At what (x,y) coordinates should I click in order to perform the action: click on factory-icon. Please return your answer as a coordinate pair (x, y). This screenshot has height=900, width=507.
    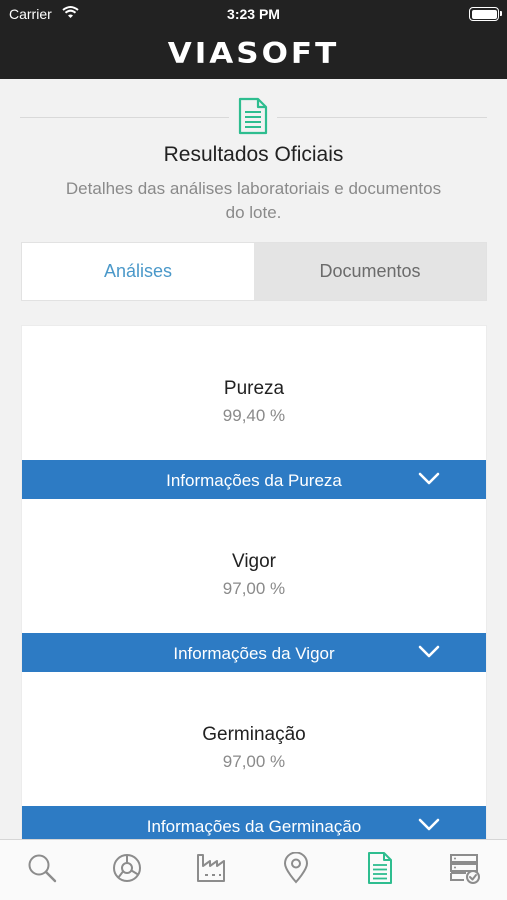
    Looking at the image, I should click on (211, 870).